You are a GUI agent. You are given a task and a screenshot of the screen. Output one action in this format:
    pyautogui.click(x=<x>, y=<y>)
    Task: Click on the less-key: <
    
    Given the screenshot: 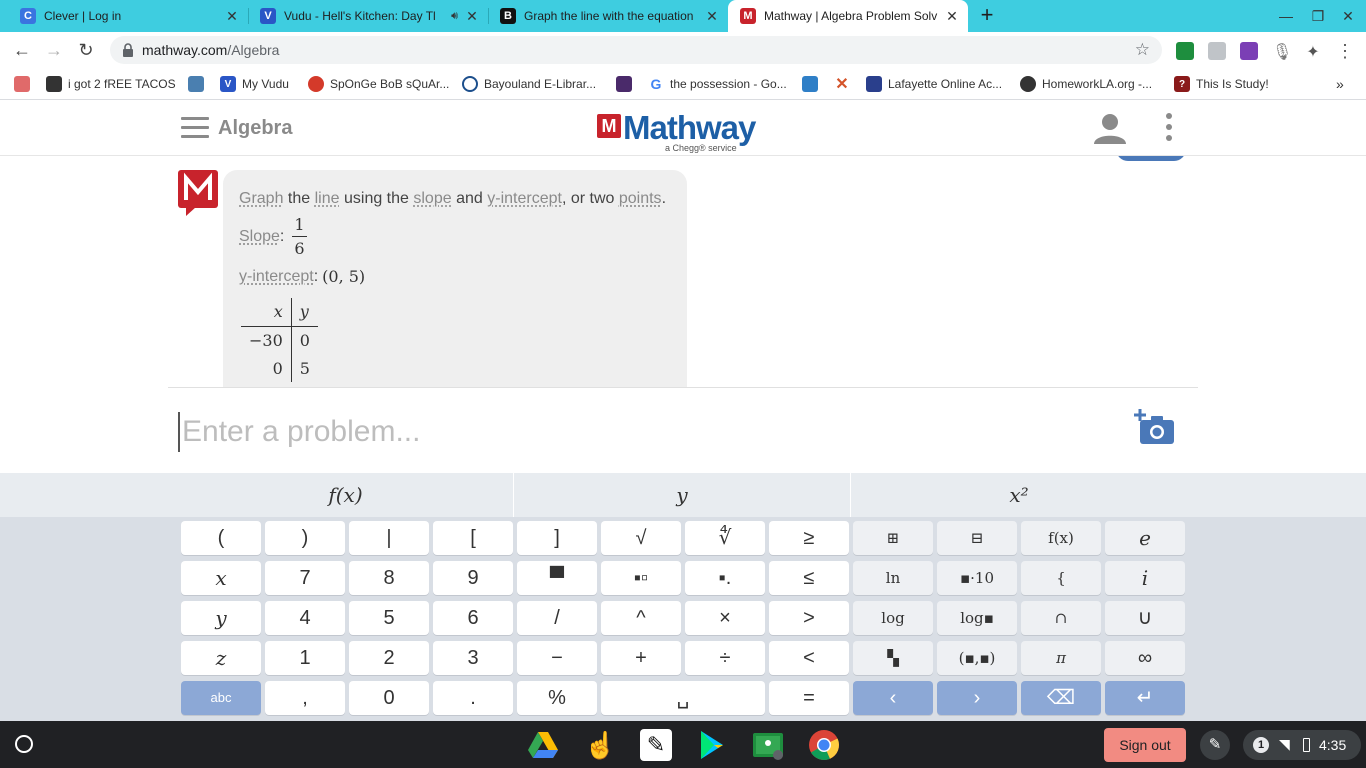 What is the action you would take?
    pyautogui.click(x=809, y=658)
    